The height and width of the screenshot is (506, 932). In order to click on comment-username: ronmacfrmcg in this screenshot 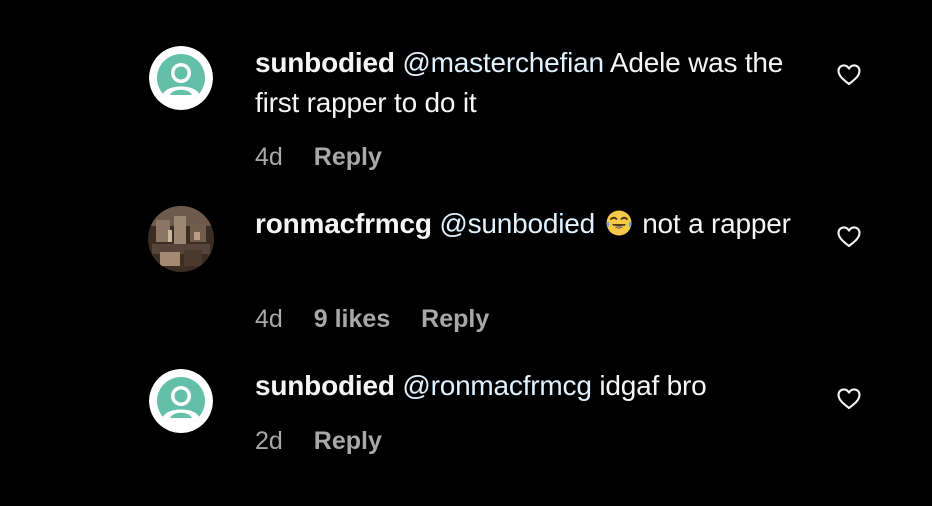, I will do `click(343, 223)`.